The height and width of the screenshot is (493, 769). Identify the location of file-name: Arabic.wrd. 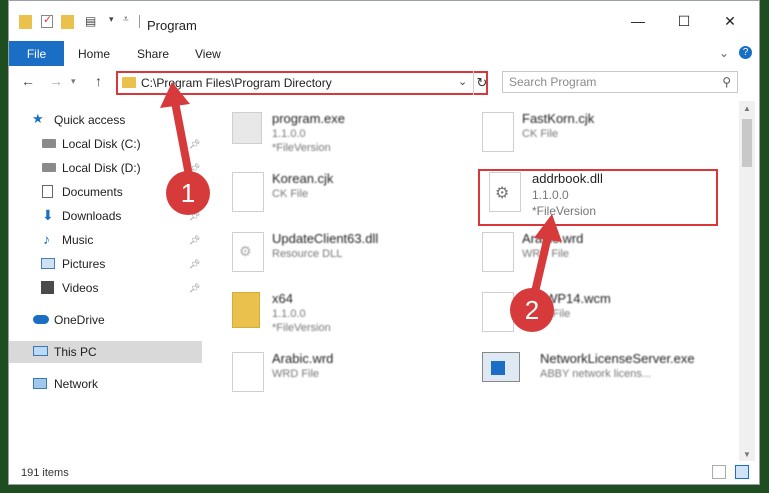
(303, 358).